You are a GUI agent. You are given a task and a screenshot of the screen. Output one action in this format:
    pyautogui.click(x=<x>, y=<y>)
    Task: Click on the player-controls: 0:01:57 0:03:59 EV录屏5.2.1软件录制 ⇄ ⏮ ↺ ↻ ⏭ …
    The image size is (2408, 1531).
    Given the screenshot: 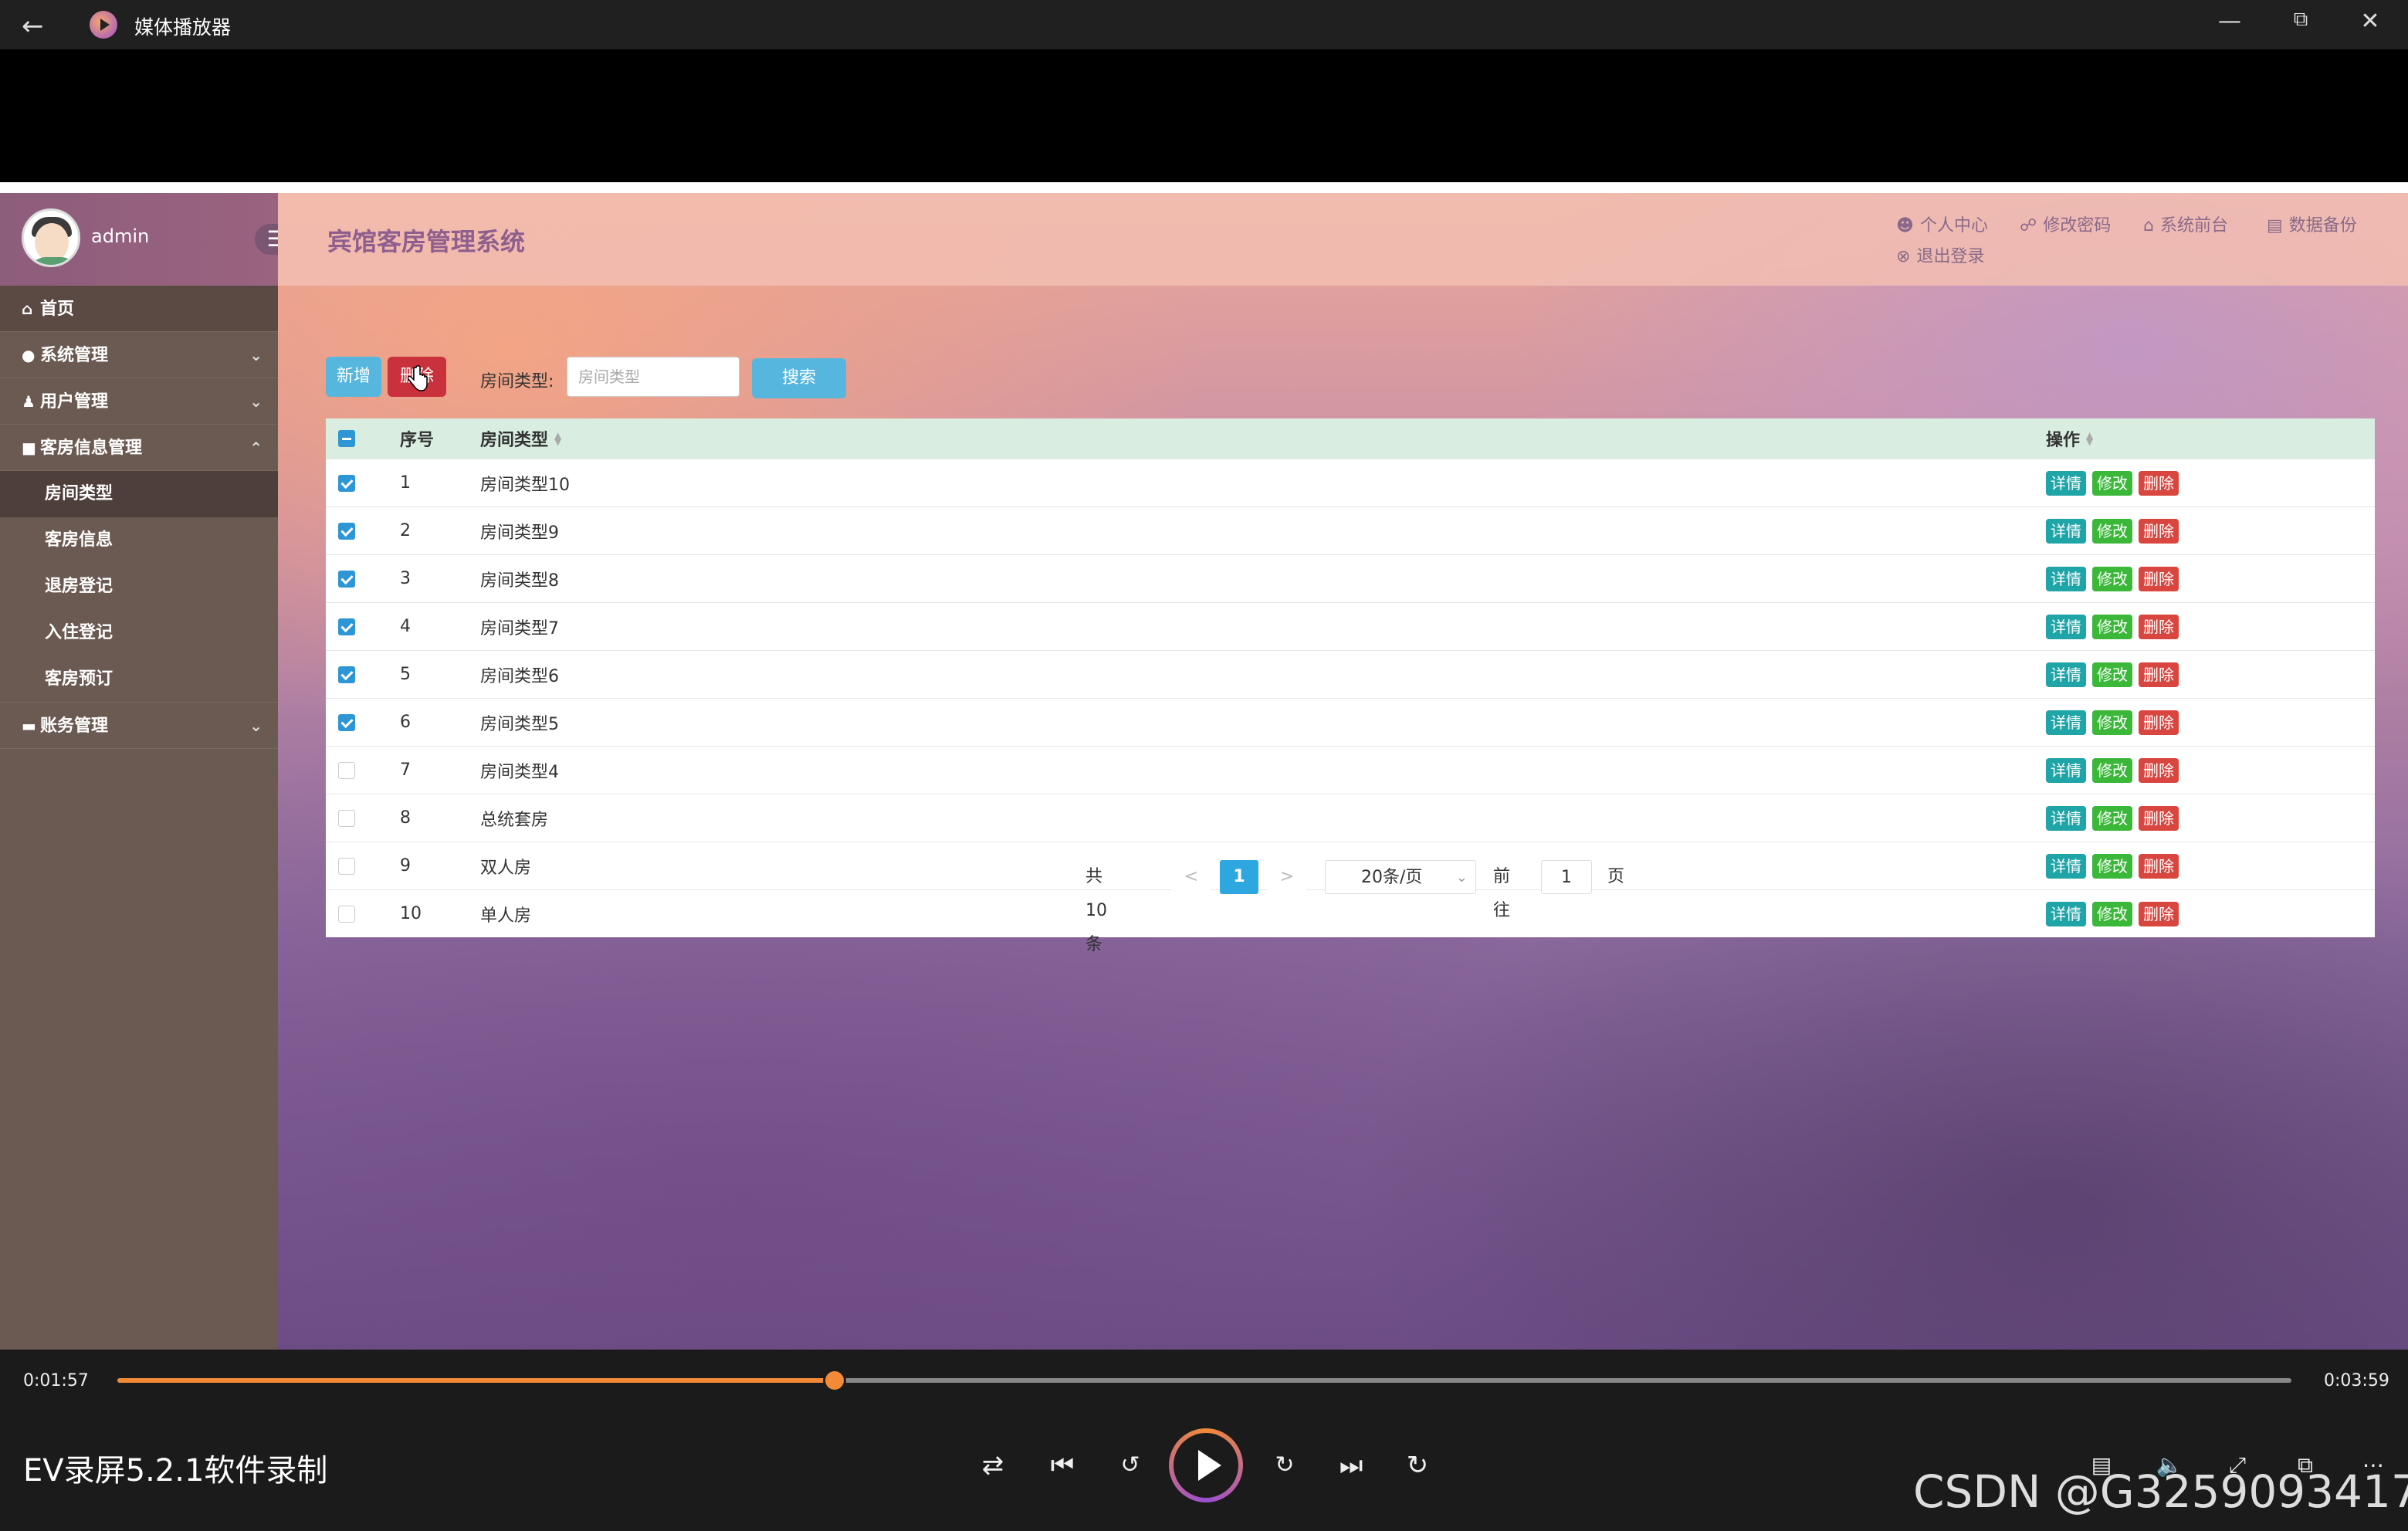 What is the action you would take?
    pyautogui.click(x=1204, y=1440)
    